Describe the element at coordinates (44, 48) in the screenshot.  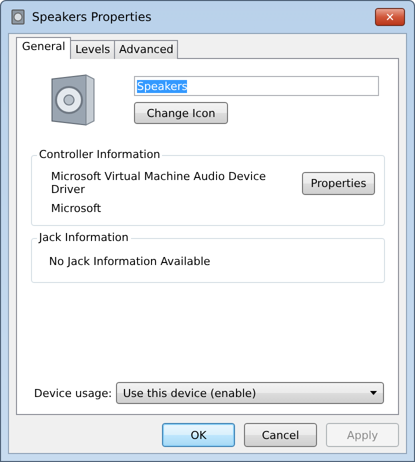
I see `tab: General` at that location.